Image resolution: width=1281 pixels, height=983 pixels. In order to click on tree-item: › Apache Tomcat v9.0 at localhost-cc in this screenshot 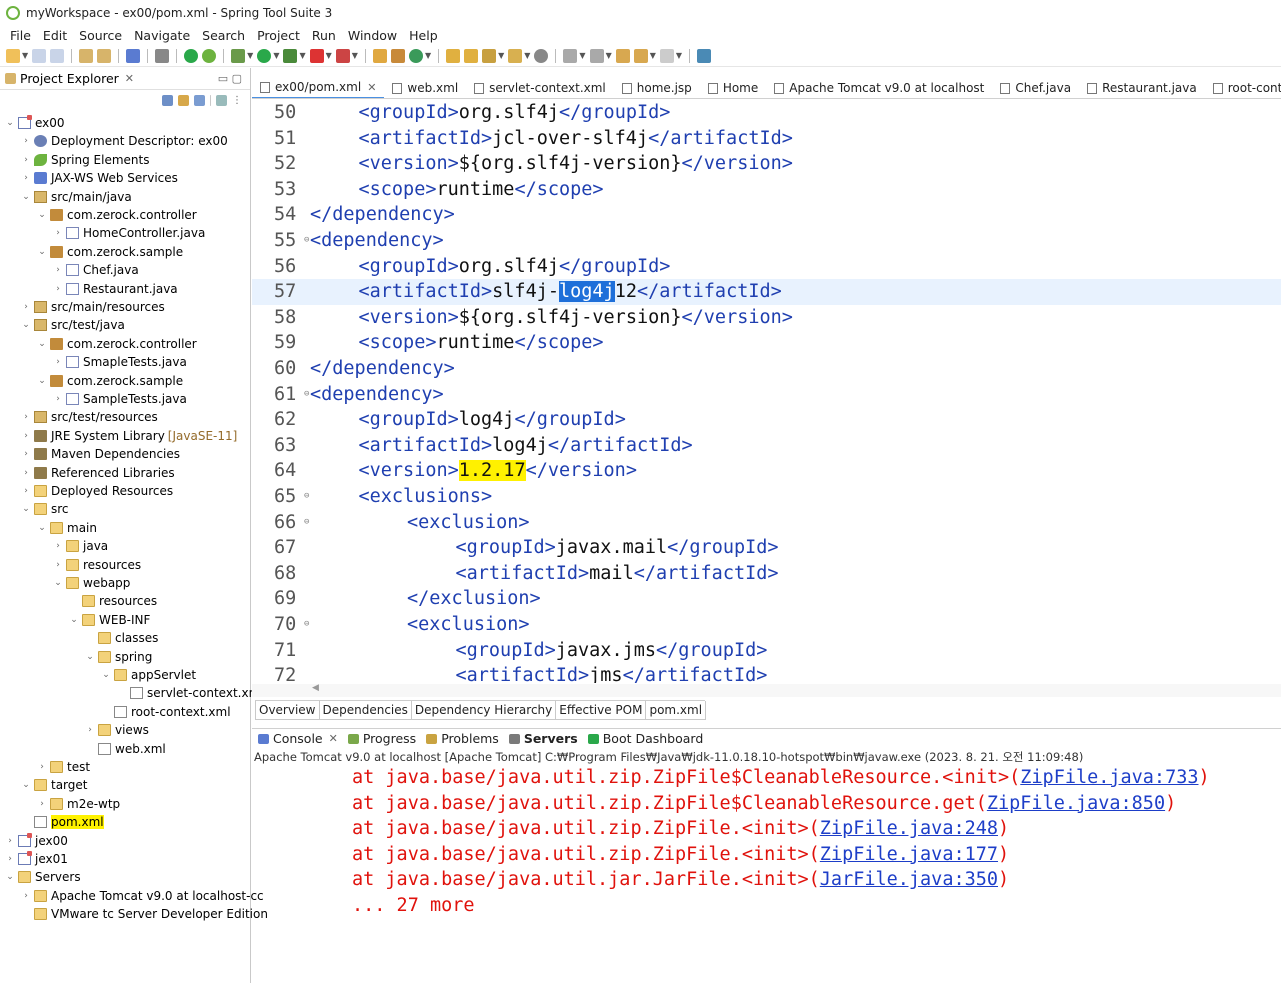, I will do `click(142, 896)`.